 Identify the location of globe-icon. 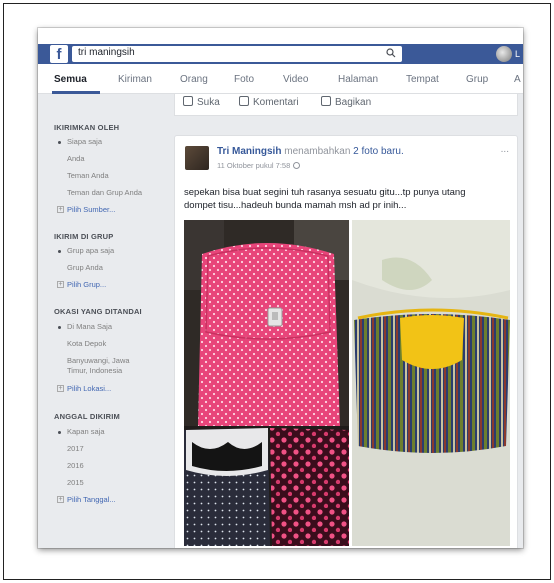
(297, 165).